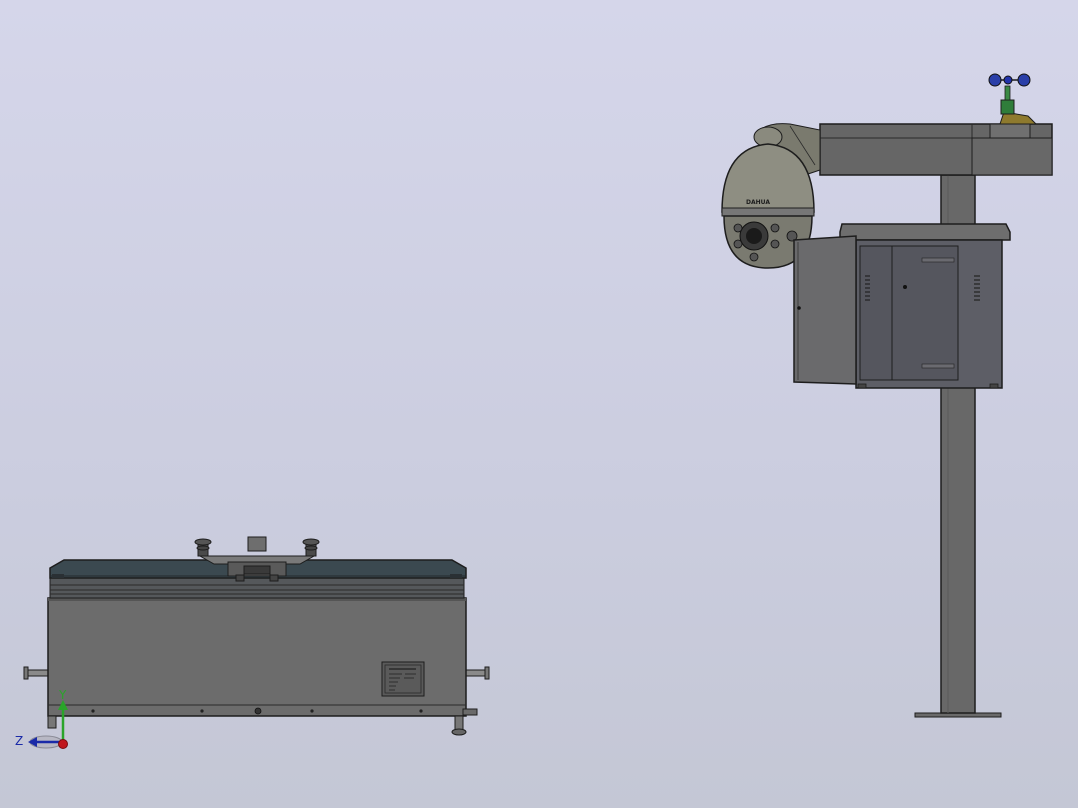 Image resolution: width=1078 pixels, height=808 pixels. Describe the element at coordinates (257, 588) in the screenshot. I see `lid-frame` at that location.